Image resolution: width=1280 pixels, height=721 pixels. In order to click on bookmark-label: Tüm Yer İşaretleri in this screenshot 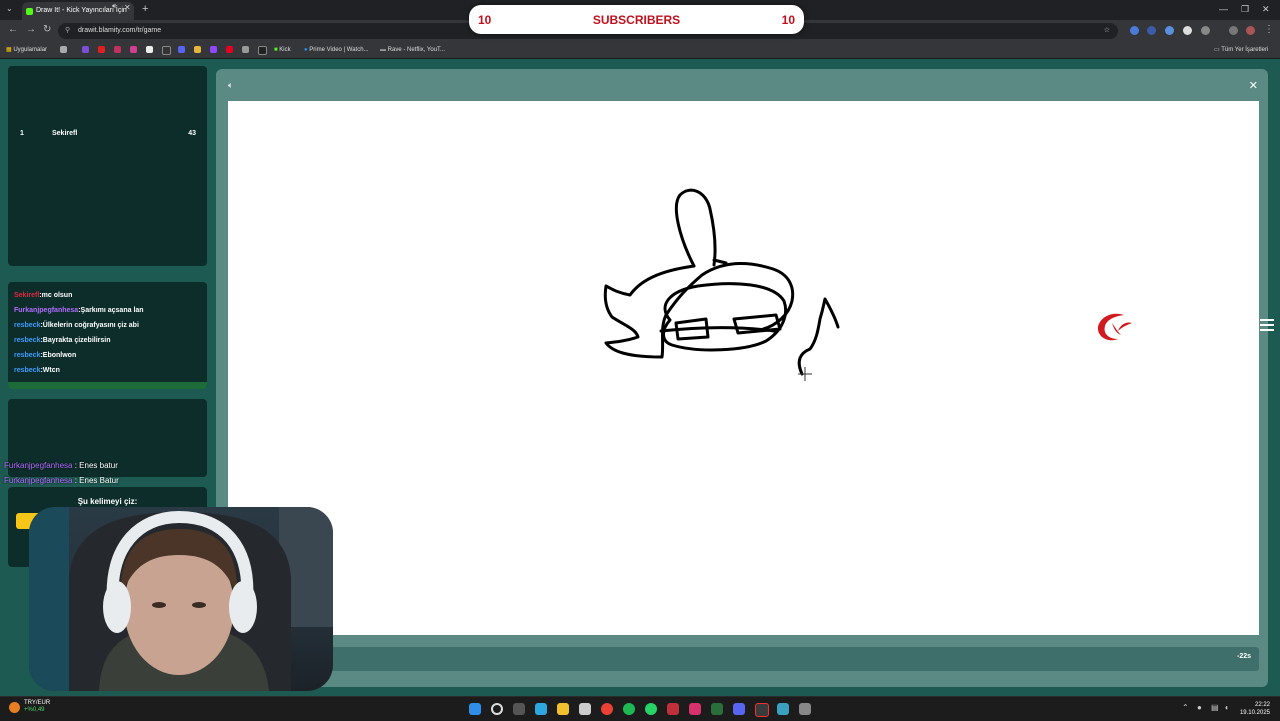, I will do `click(1245, 50)`.